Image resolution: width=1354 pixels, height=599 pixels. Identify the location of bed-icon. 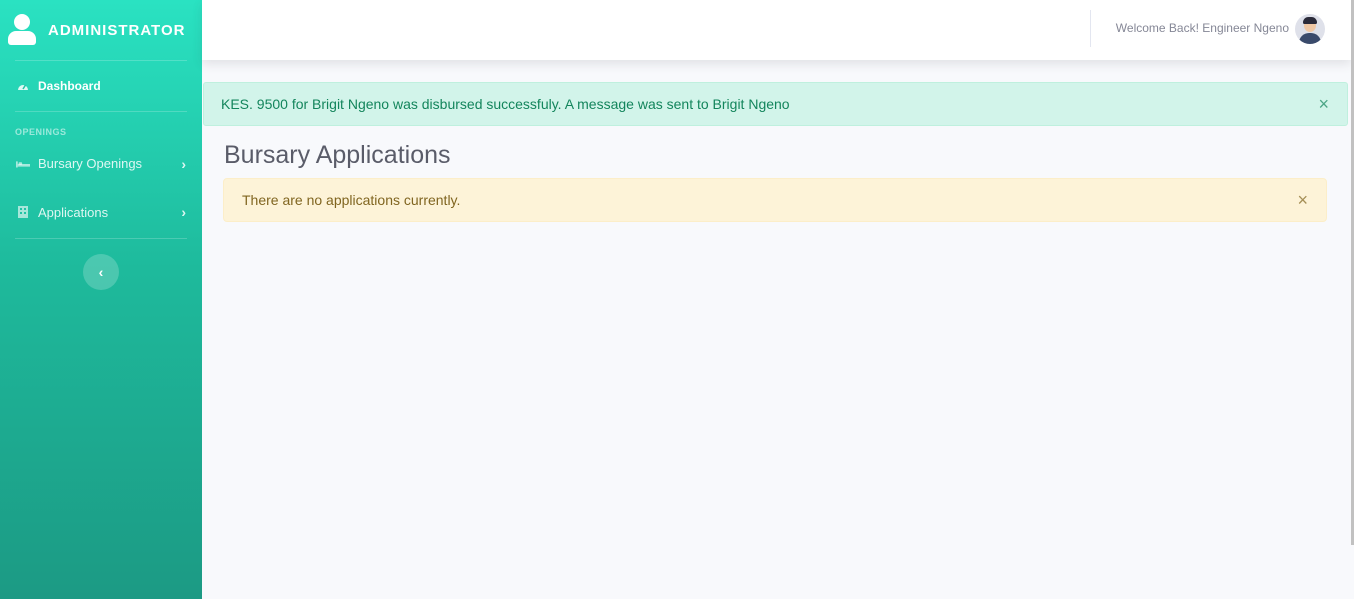
(23, 164).